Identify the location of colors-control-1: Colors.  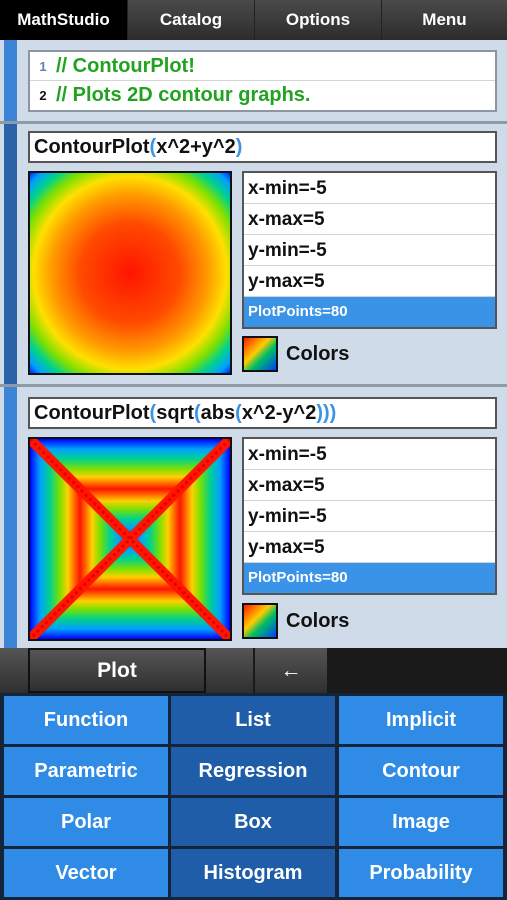
(295, 354).